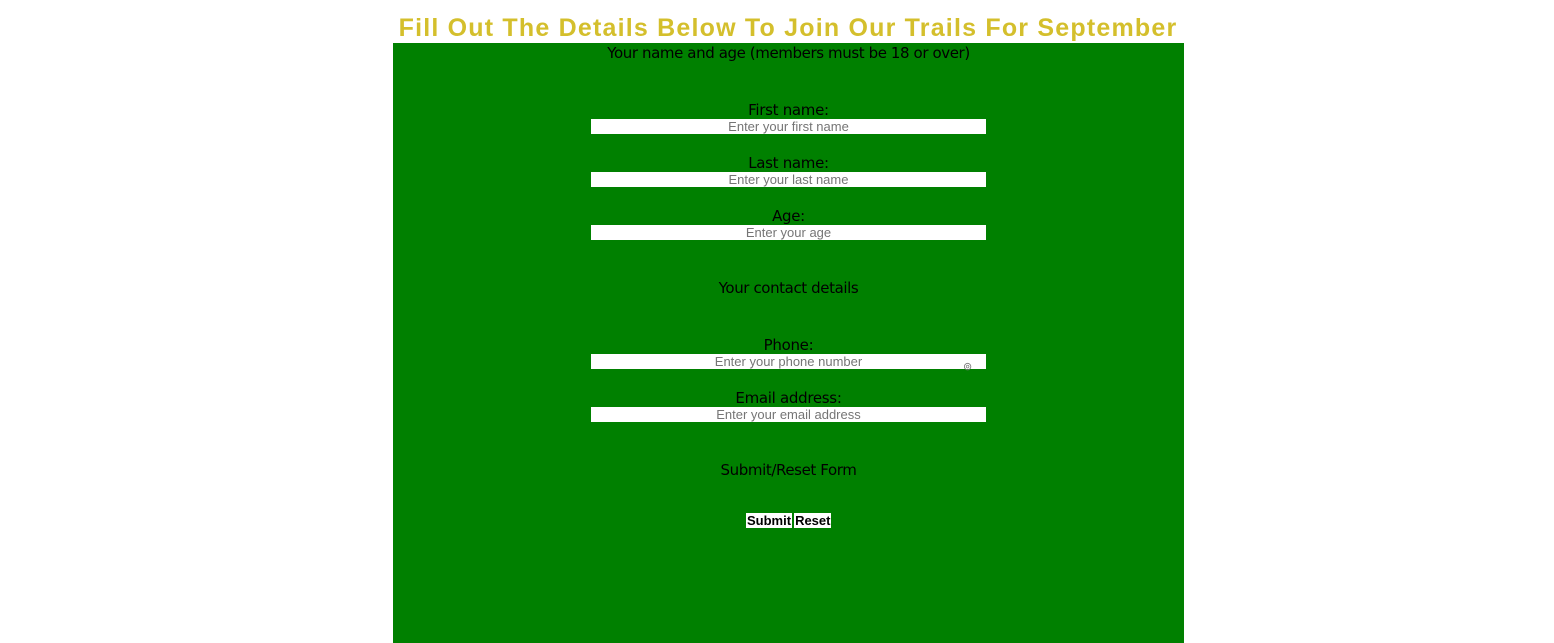  What do you see at coordinates (788, 179) in the screenshot?
I see `last-name-input` at bounding box center [788, 179].